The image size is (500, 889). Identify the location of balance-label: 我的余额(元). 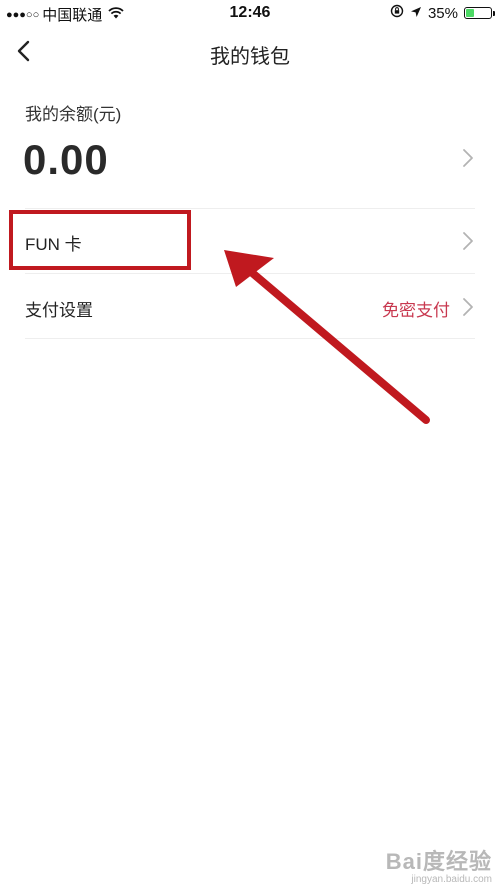
(73, 114).